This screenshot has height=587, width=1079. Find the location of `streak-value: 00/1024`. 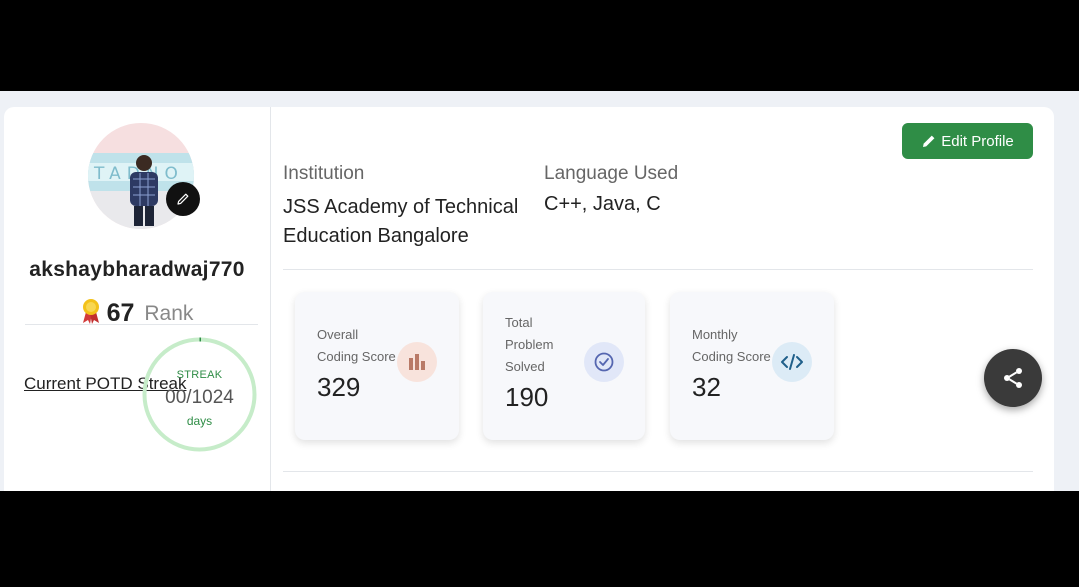

streak-value: 00/1024 is located at coordinates (199, 397).